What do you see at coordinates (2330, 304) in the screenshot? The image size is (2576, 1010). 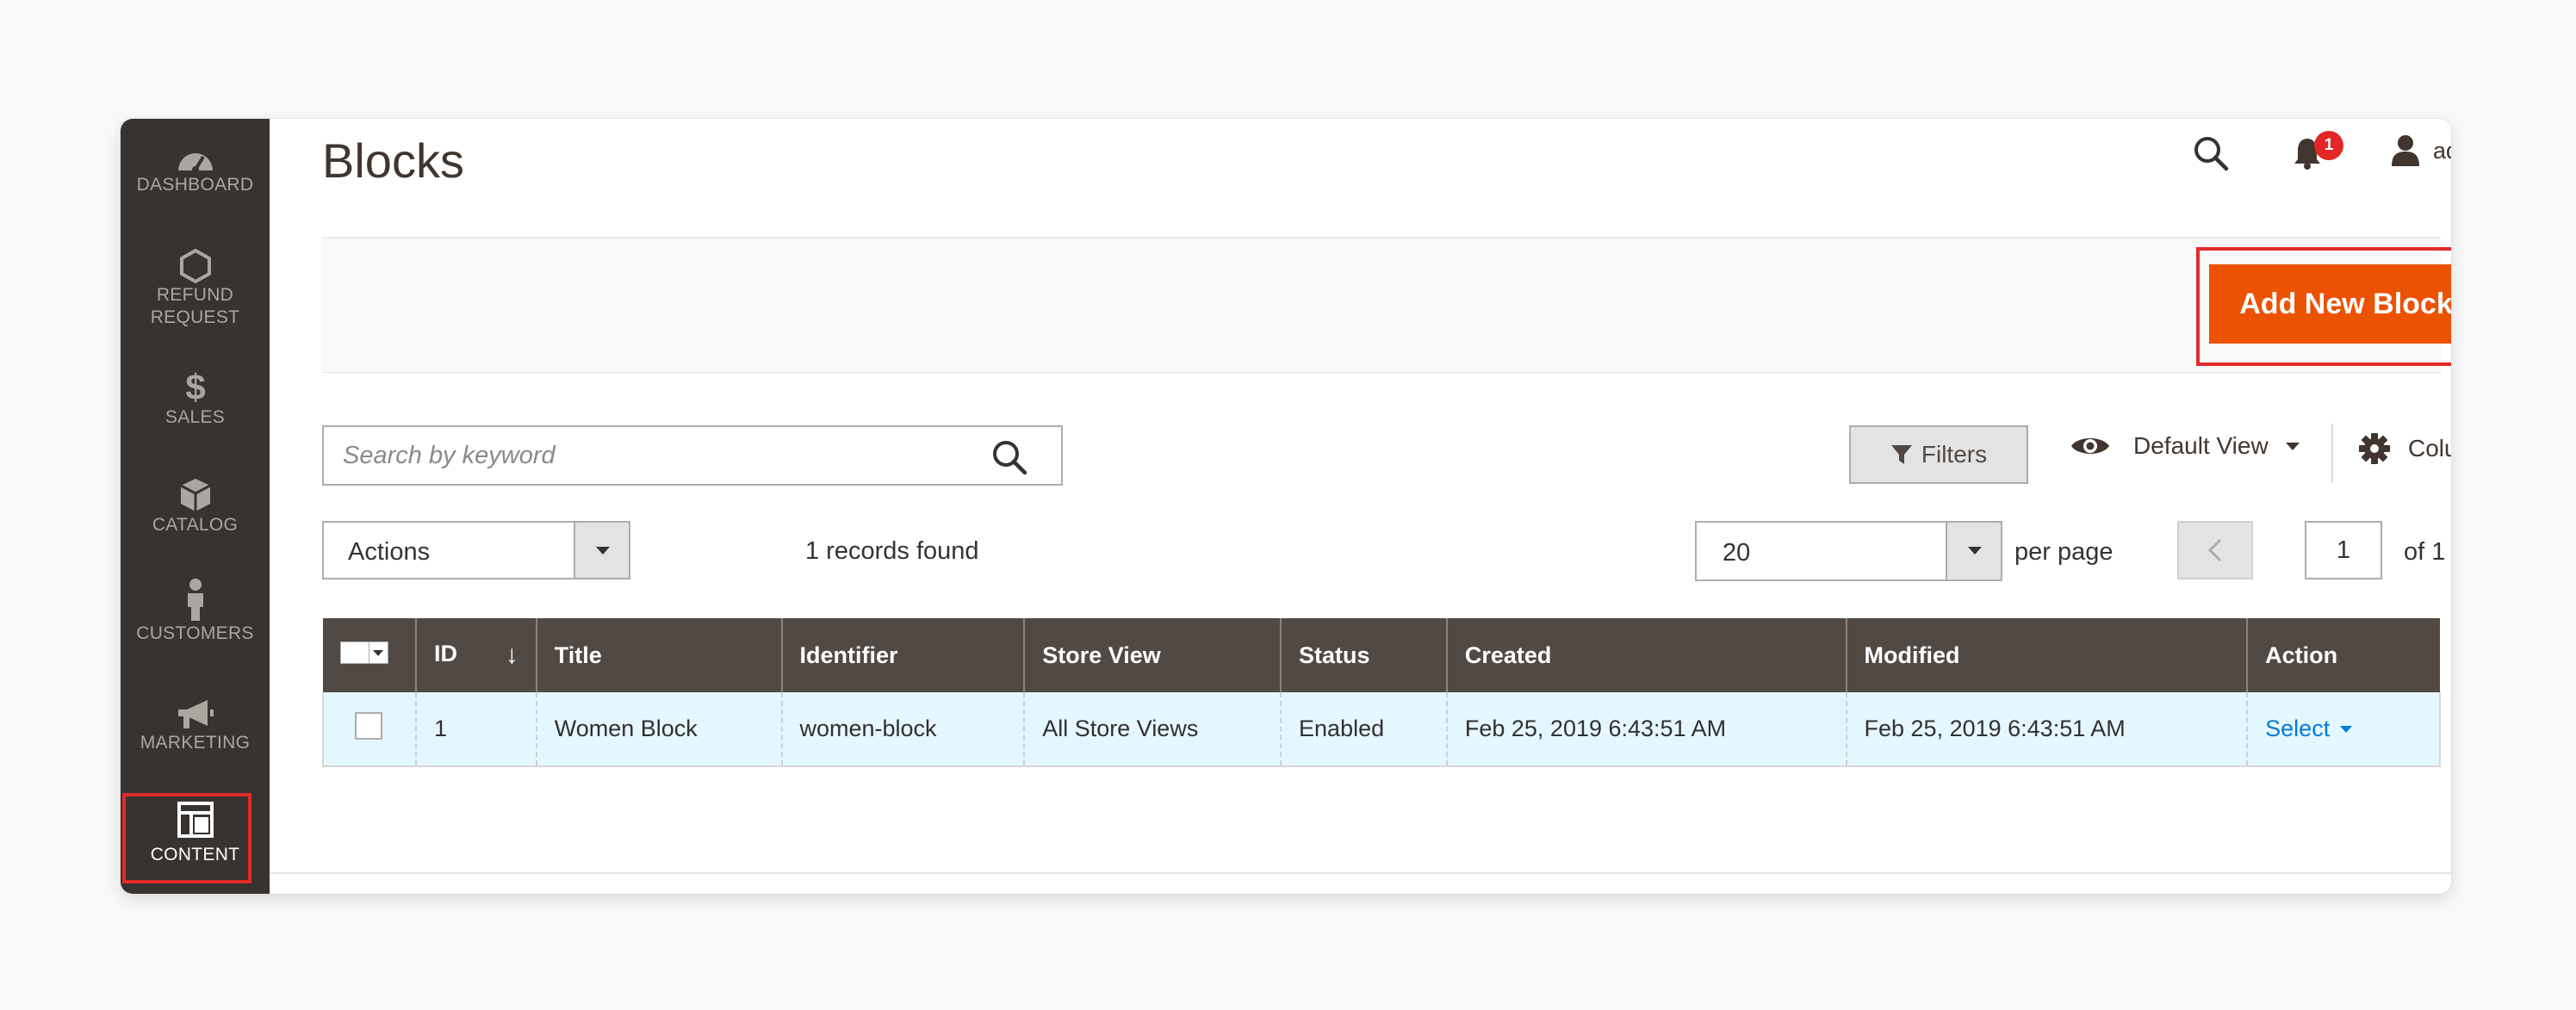 I see `add-new-block-button: Add New Block` at bounding box center [2330, 304].